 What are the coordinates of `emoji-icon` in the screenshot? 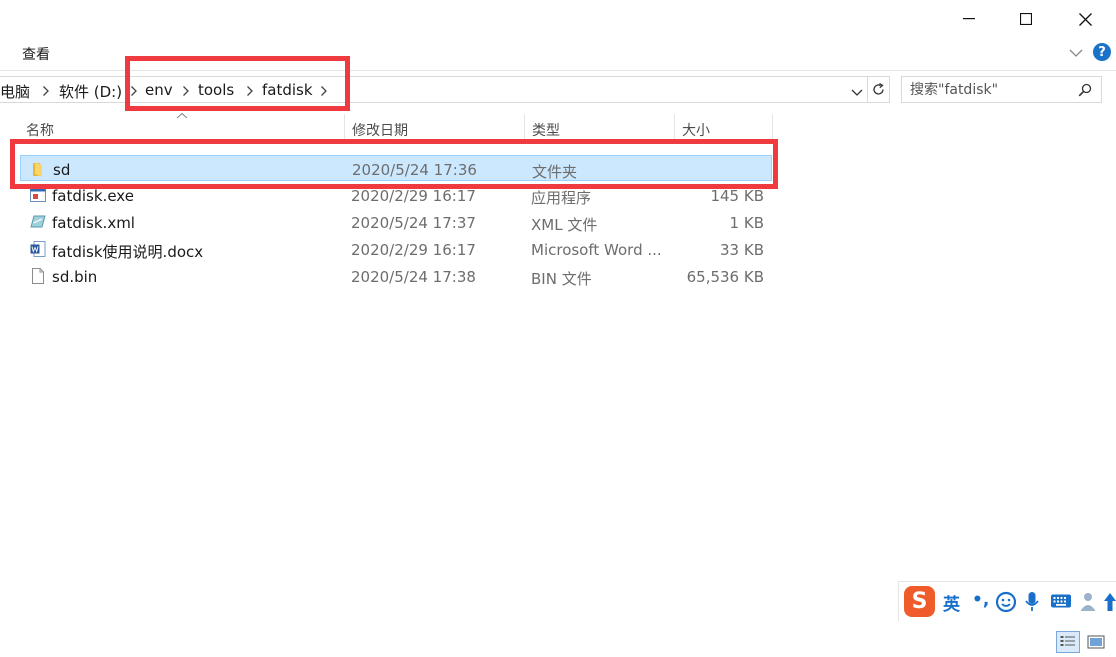 It's located at (1006, 602).